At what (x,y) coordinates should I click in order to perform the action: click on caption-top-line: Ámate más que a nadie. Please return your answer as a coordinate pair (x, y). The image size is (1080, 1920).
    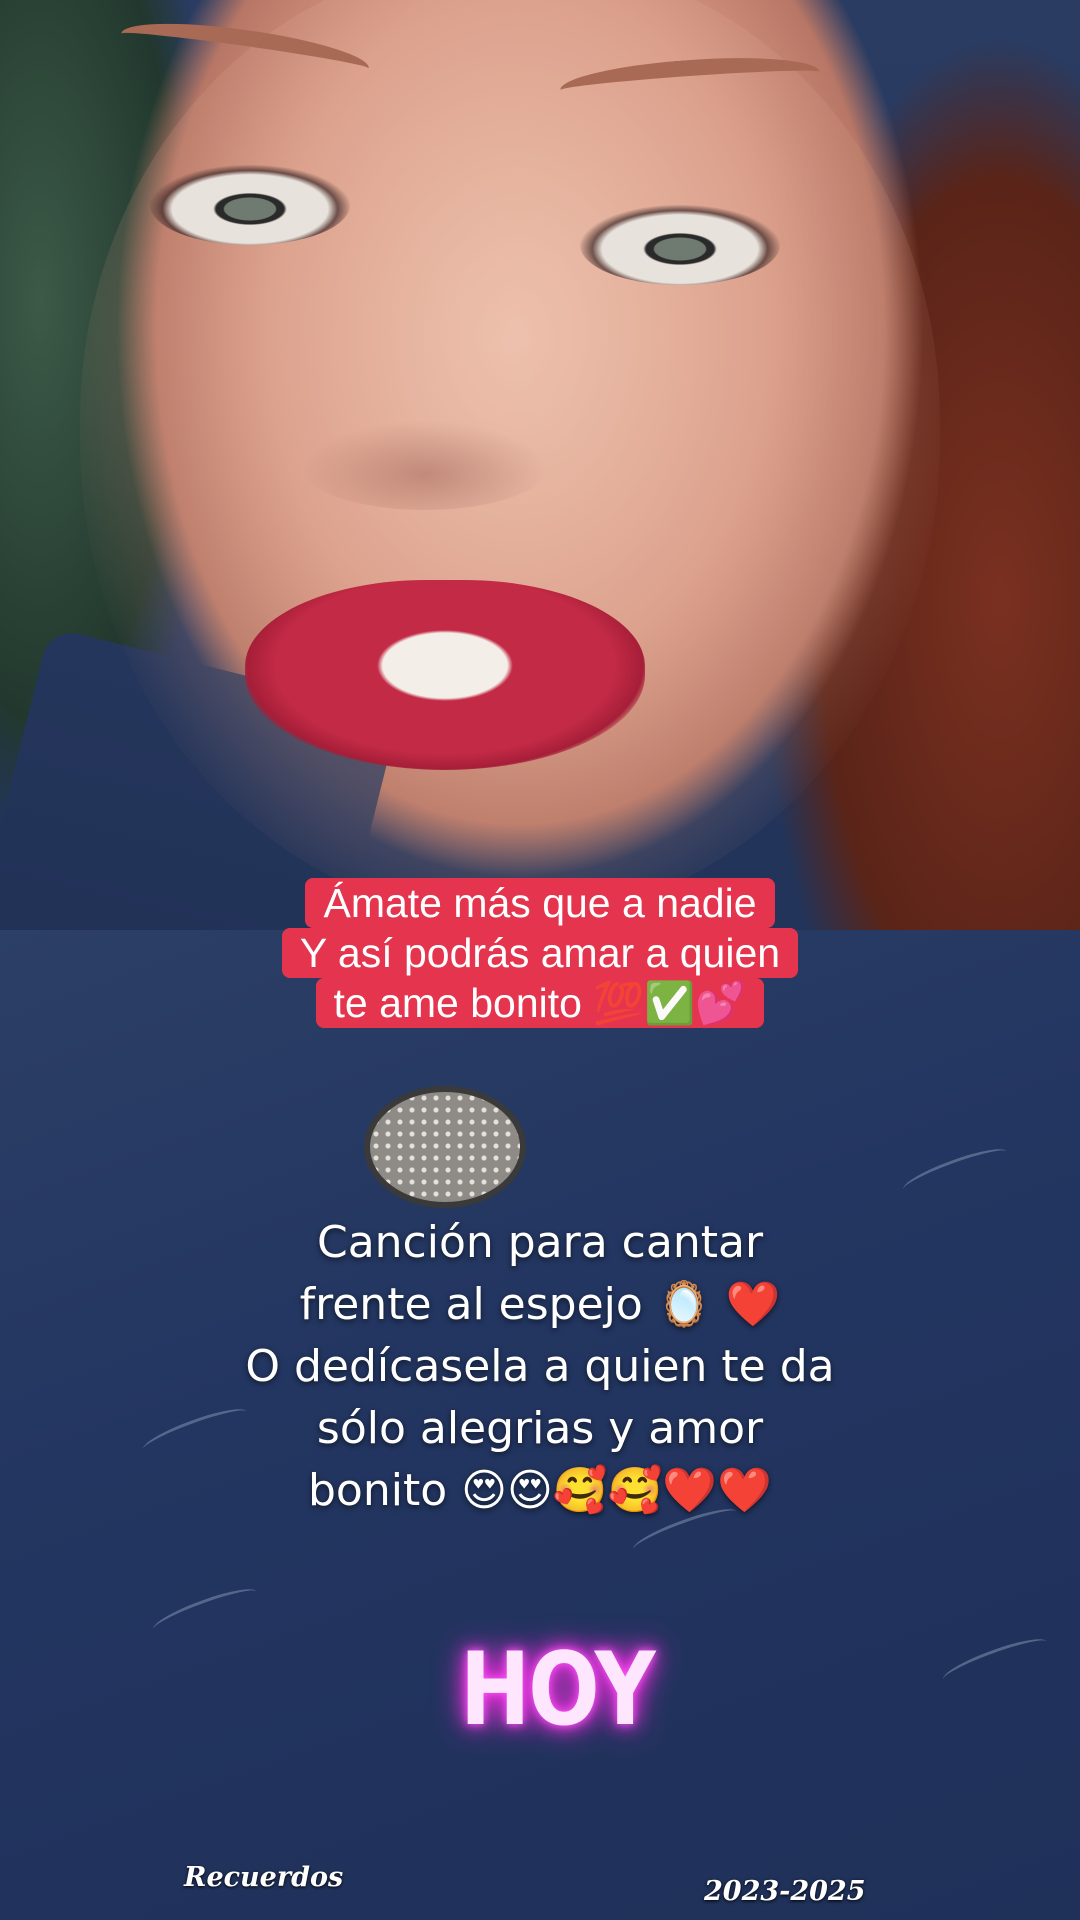
    Looking at the image, I should click on (540, 903).